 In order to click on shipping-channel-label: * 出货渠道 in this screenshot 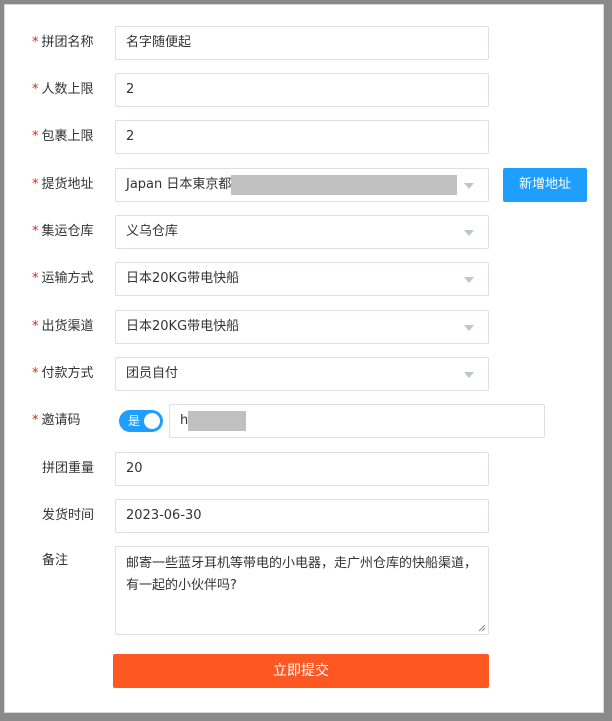, I will do `click(63, 326)`.